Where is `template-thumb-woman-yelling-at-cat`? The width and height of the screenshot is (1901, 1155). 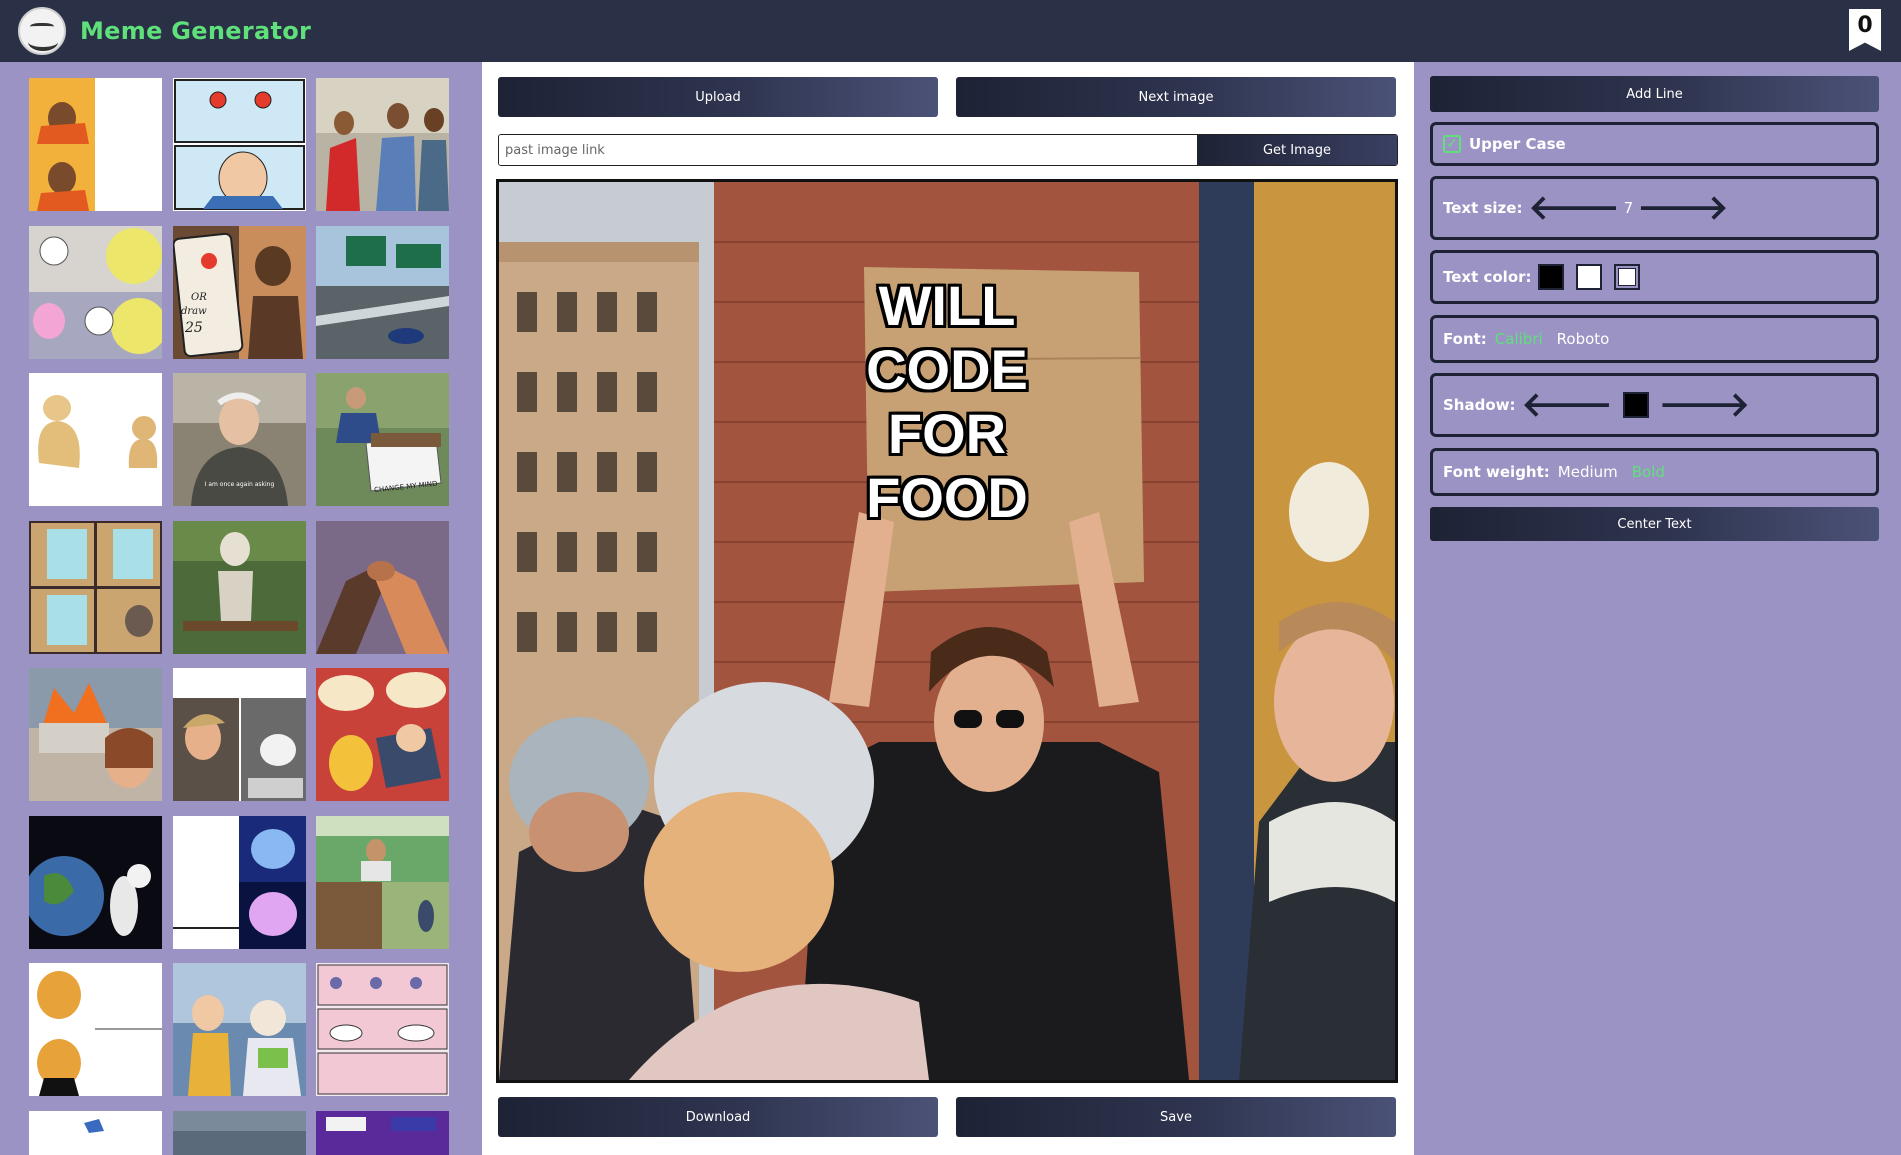
template-thumb-woman-yelling-at-cat is located at coordinates (239, 734).